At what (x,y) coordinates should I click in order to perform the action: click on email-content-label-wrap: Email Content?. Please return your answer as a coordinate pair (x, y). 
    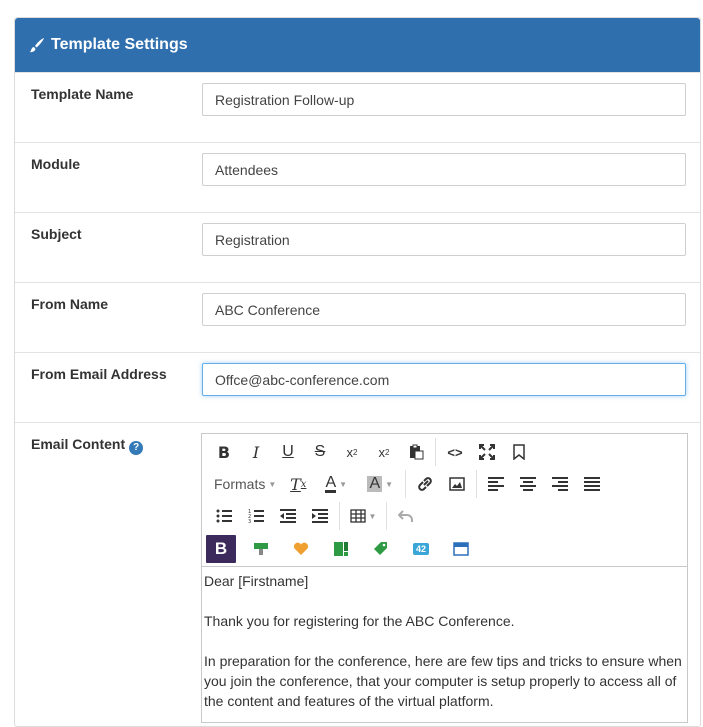
    Looking at the image, I should click on (87, 445).